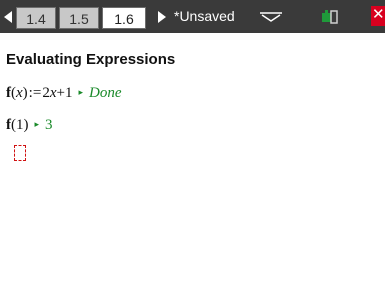  I want to click on math-box-define-function: f(x):=2x+1 ▸ Done, so click(63, 93).